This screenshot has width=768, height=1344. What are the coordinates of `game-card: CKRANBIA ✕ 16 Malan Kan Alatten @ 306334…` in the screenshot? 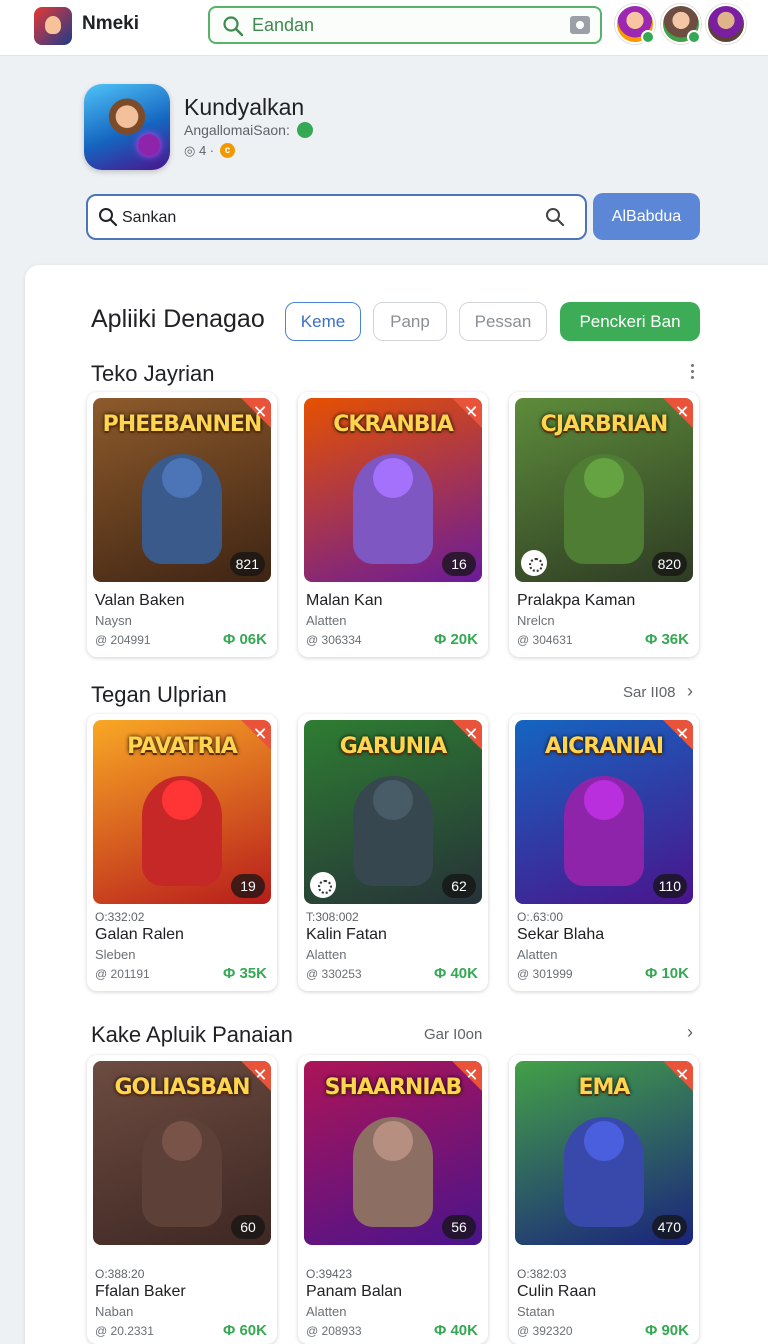 It's located at (393, 524).